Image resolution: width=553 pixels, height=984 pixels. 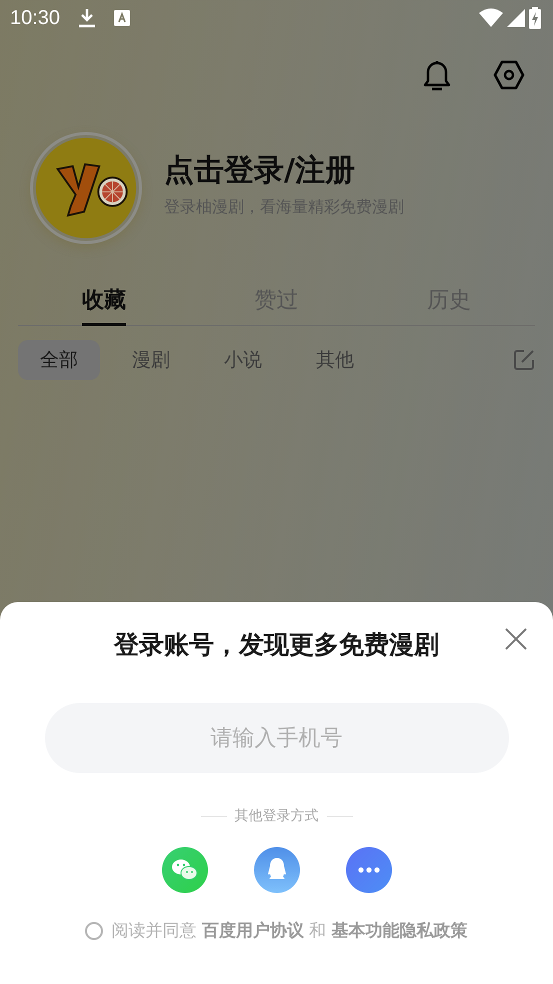 I want to click on wifi-icon, so click(x=491, y=18).